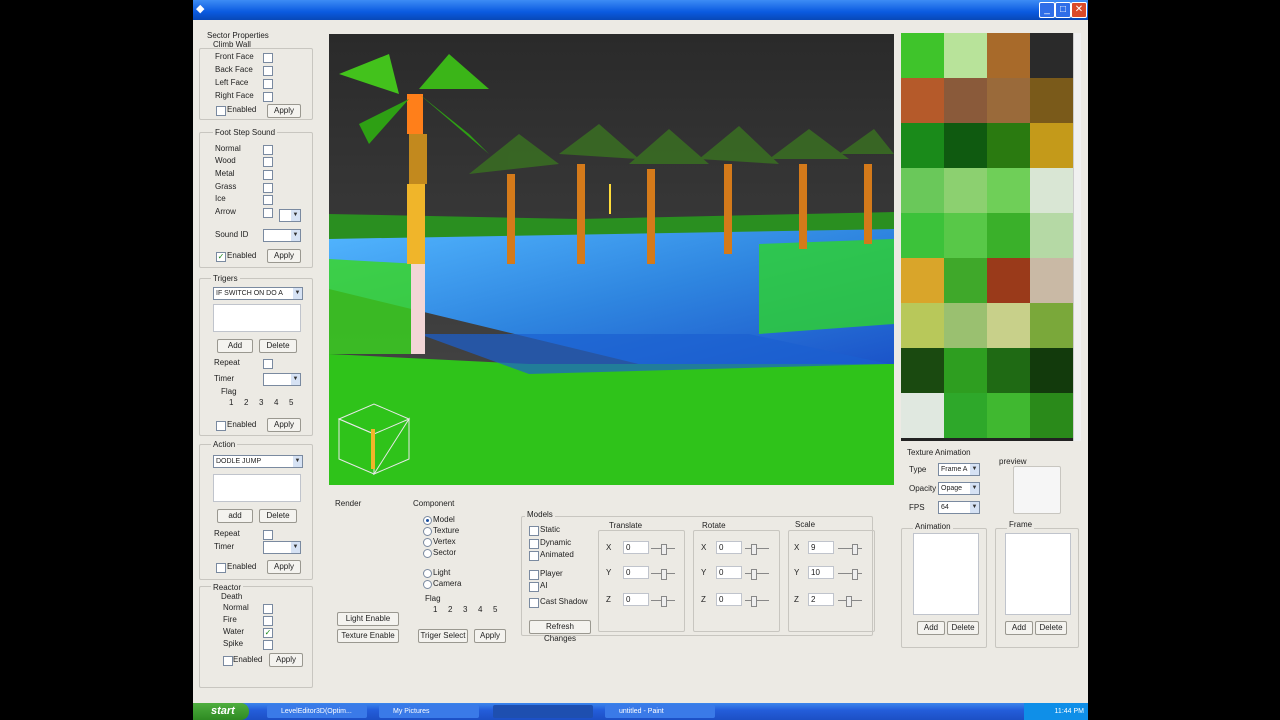  I want to click on trigger-add-button: Add, so click(235, 346).